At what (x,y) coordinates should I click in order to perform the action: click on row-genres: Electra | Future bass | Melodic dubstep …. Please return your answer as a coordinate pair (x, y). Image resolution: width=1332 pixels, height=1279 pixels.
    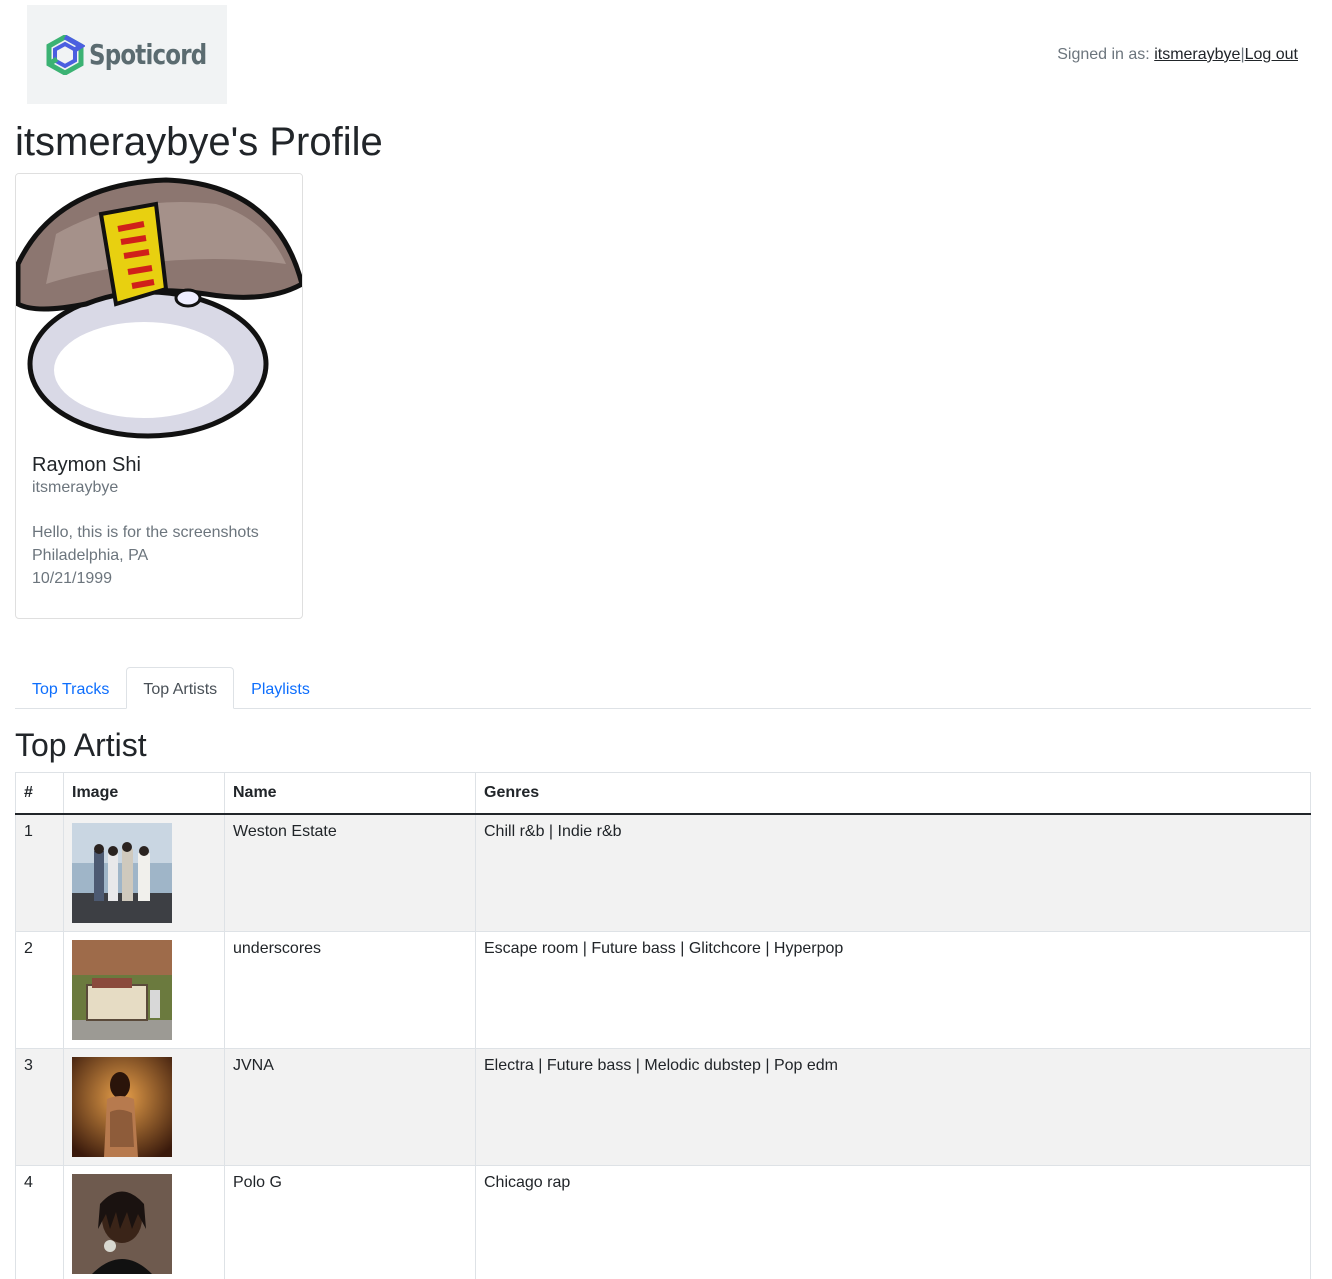
    Looking at the image, I should click on (893, 1107).